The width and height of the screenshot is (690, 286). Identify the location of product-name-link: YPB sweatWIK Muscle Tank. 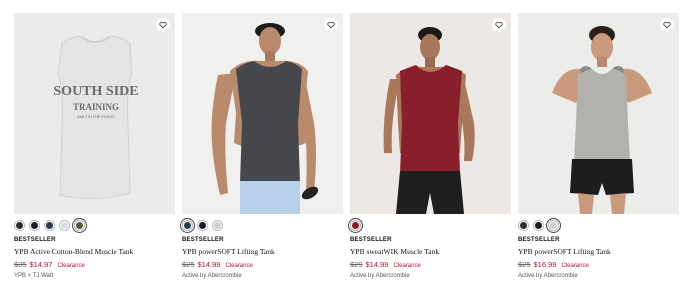
(430, 251).